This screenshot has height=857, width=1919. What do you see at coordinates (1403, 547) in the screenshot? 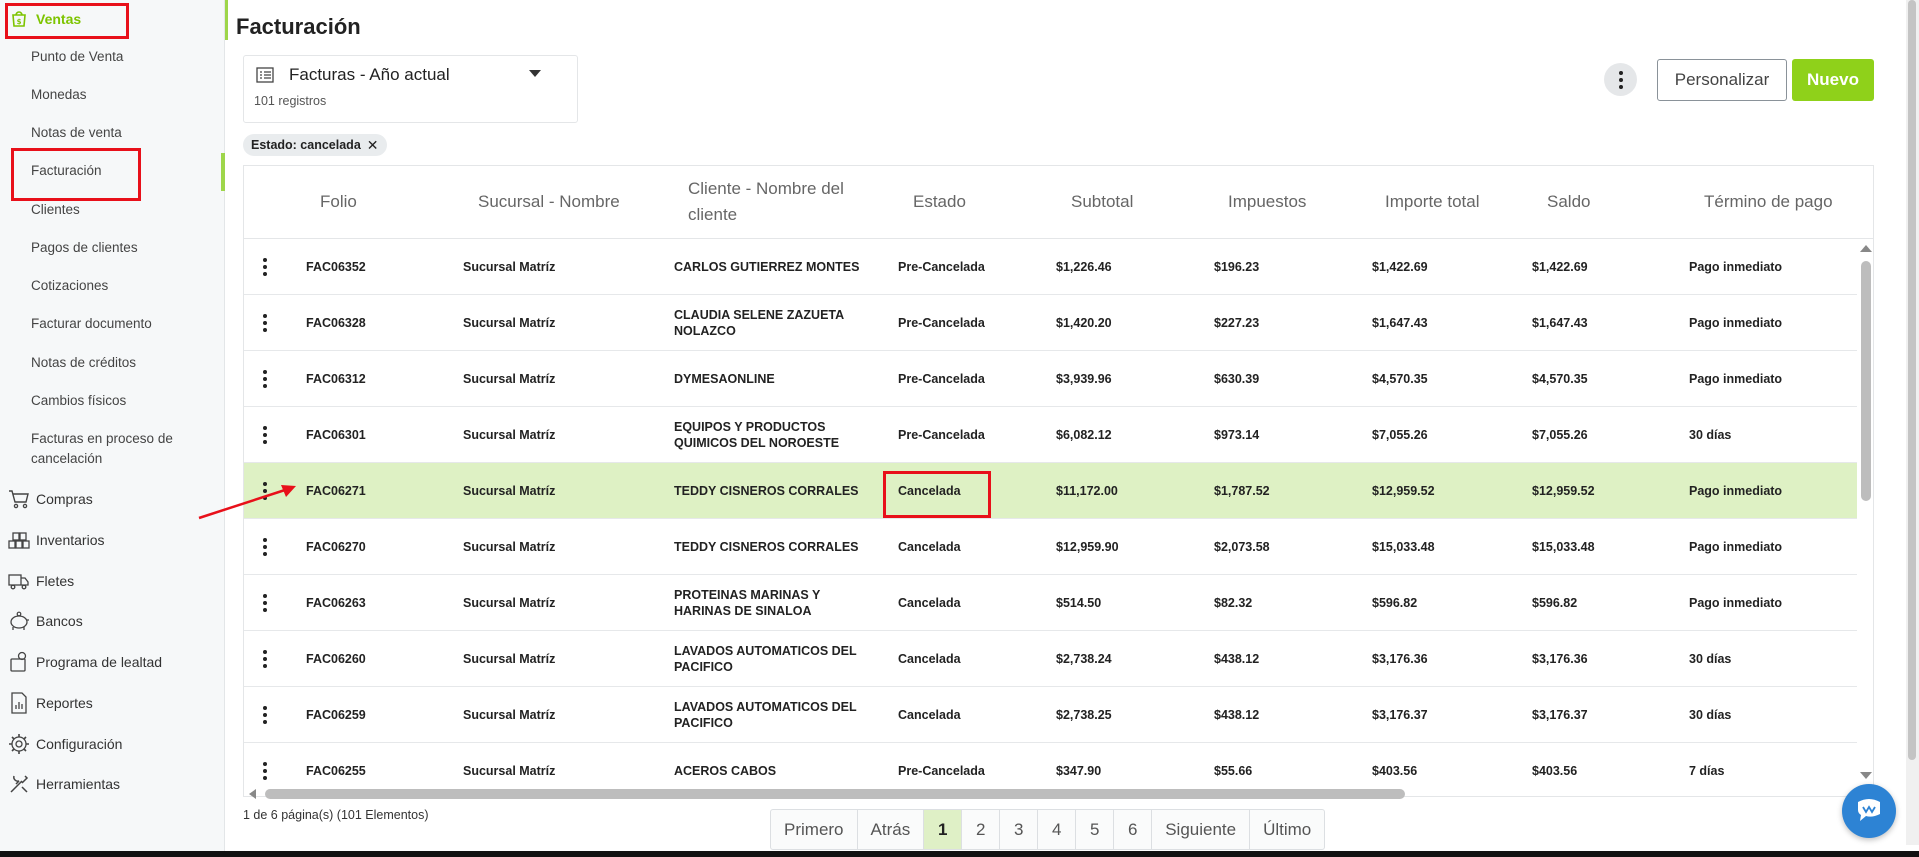
I see `cell-importe-total: $15,033.48` at bounding box center [1403, 547].